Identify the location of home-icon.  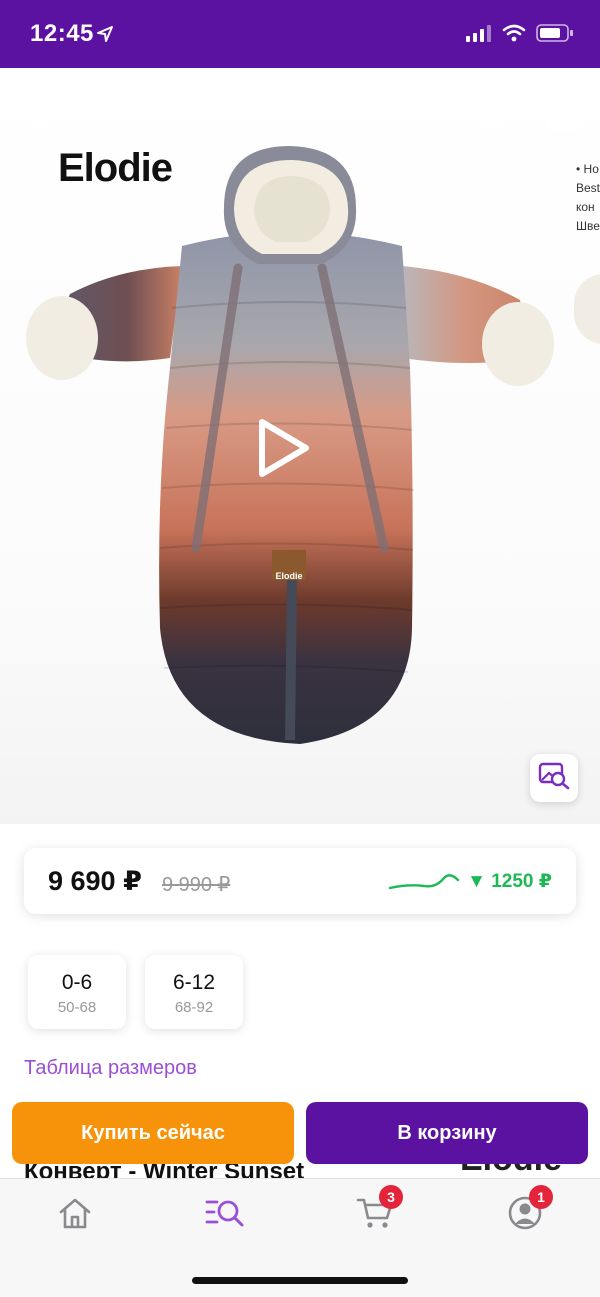
(75, 1215).